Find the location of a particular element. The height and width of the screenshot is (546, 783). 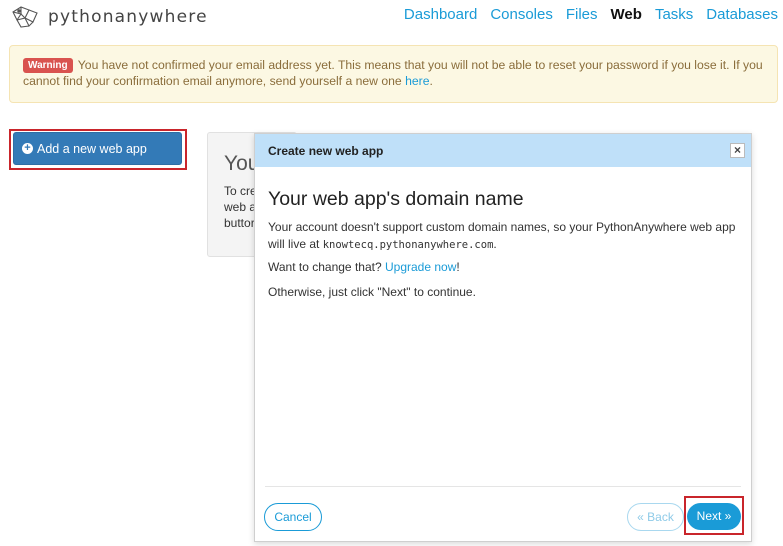

nav-consoles: Consoles is located at coordinates (521, 14).